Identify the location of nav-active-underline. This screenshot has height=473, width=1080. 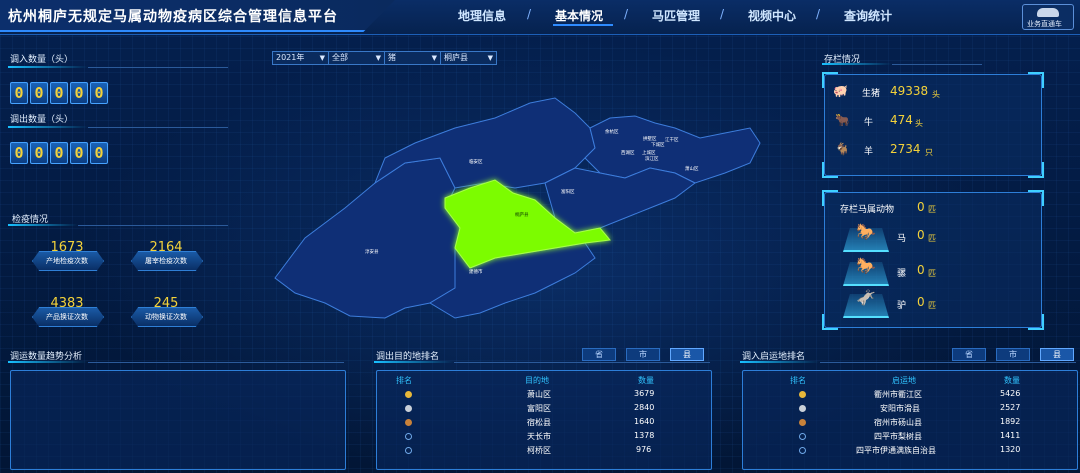
(583, 25).